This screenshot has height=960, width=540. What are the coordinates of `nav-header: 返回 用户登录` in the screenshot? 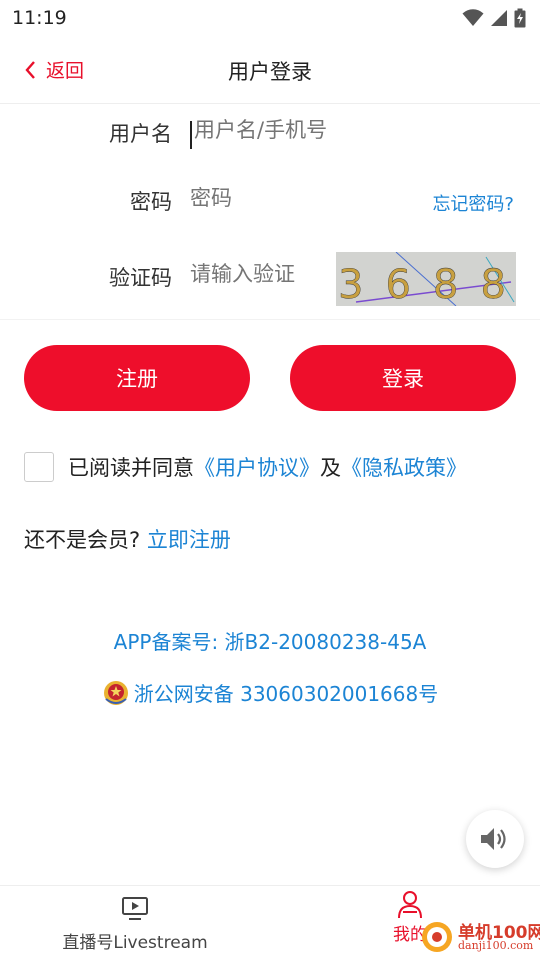 It's located at (270, 70).